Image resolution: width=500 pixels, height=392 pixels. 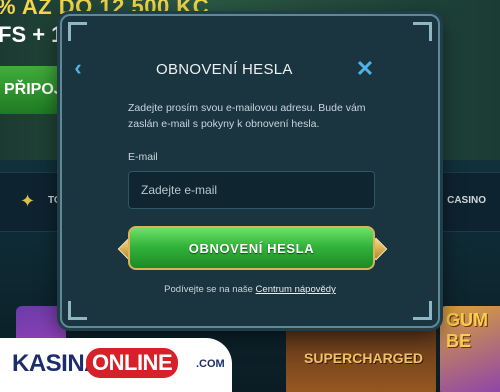 What do you see at coordinates (28, 201) in the screenshot?
I see `star-icon: ✦` at bounding box center [28, 201].